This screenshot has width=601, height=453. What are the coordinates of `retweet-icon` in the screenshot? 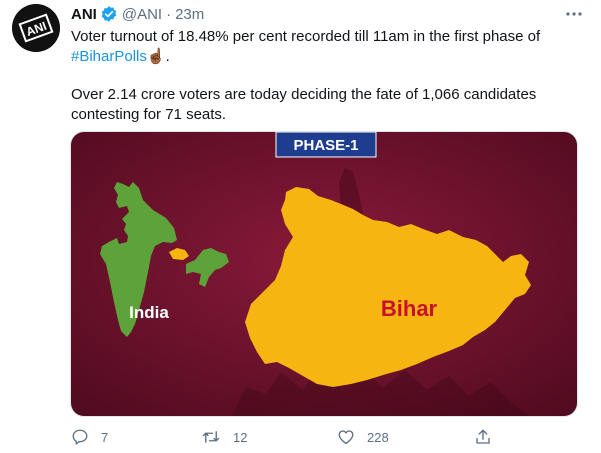 It's located at (211, 437).